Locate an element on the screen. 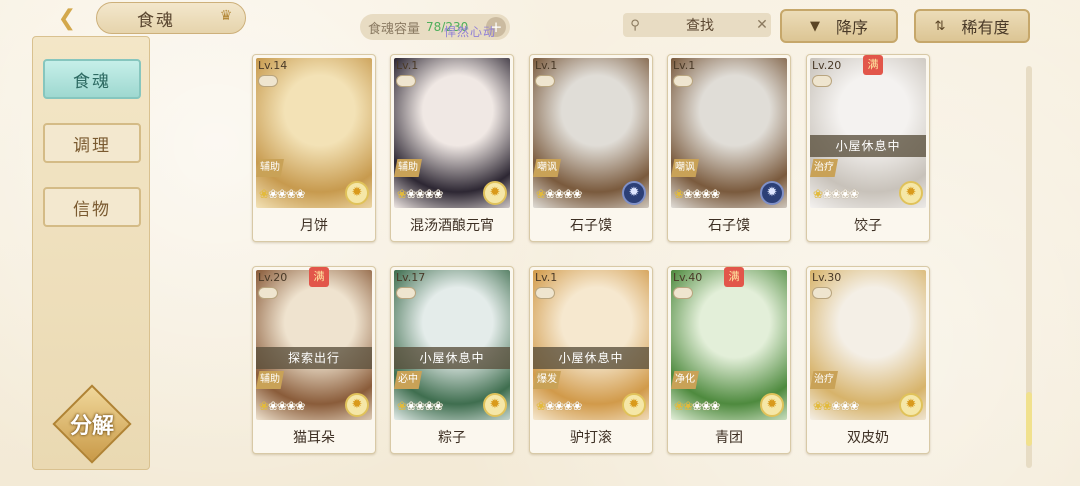  food-soul-card: Lv.40 满净化 ❀❀❀❀❀ ✹ 青团 is located at coordinates (729, 360).